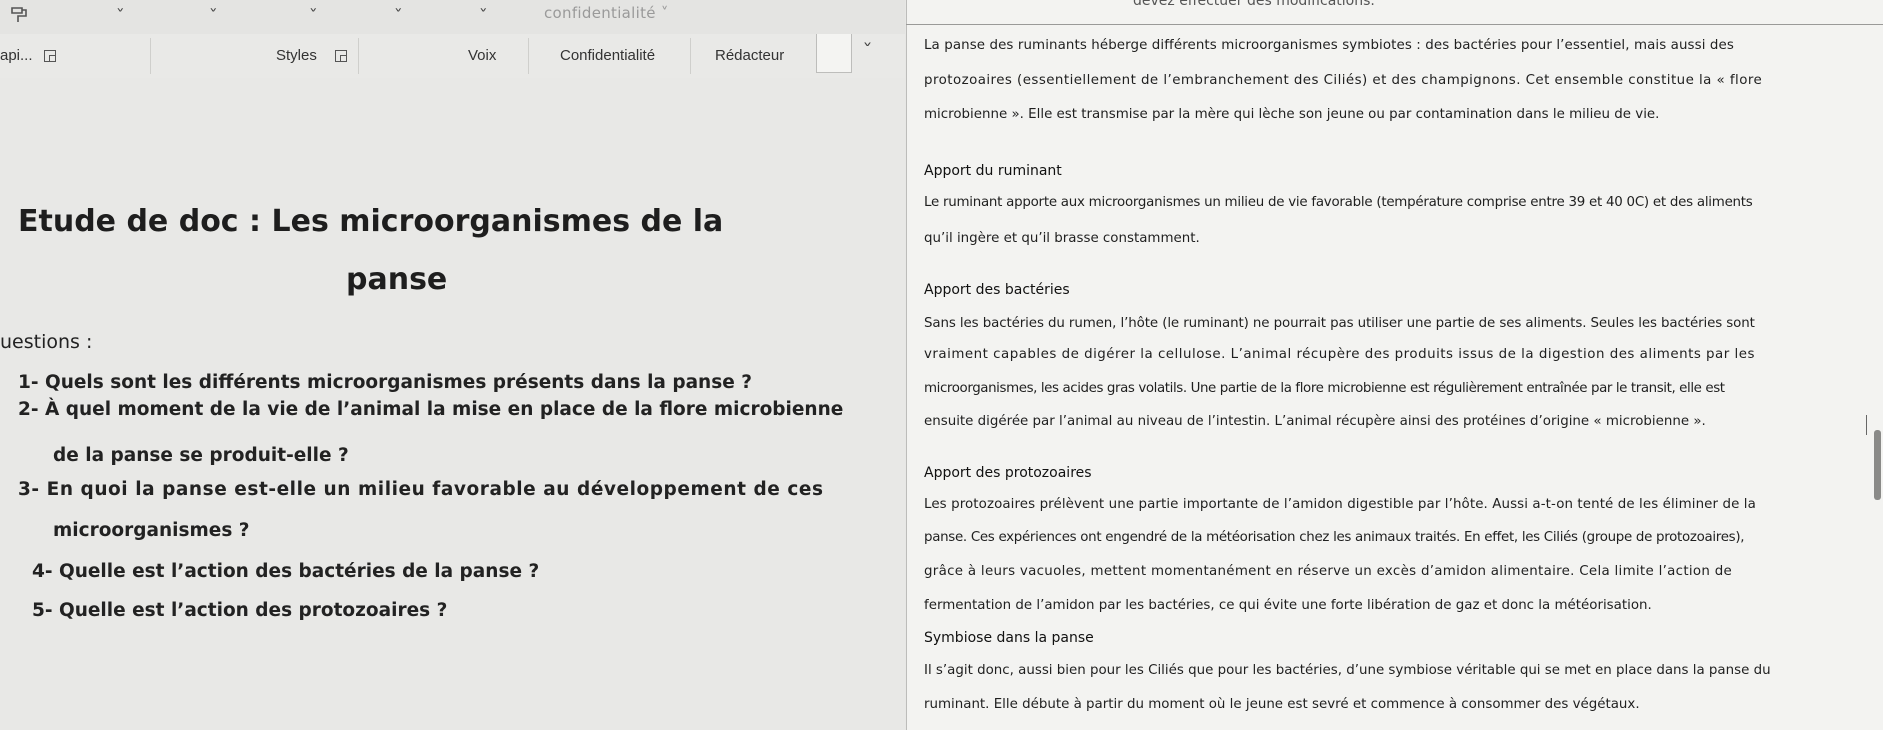 This screenshot has height=730, width=1883. Describe the element at coordinates (482, 55) in the screenshot. I see `group-label-voix: Voix` at that location.